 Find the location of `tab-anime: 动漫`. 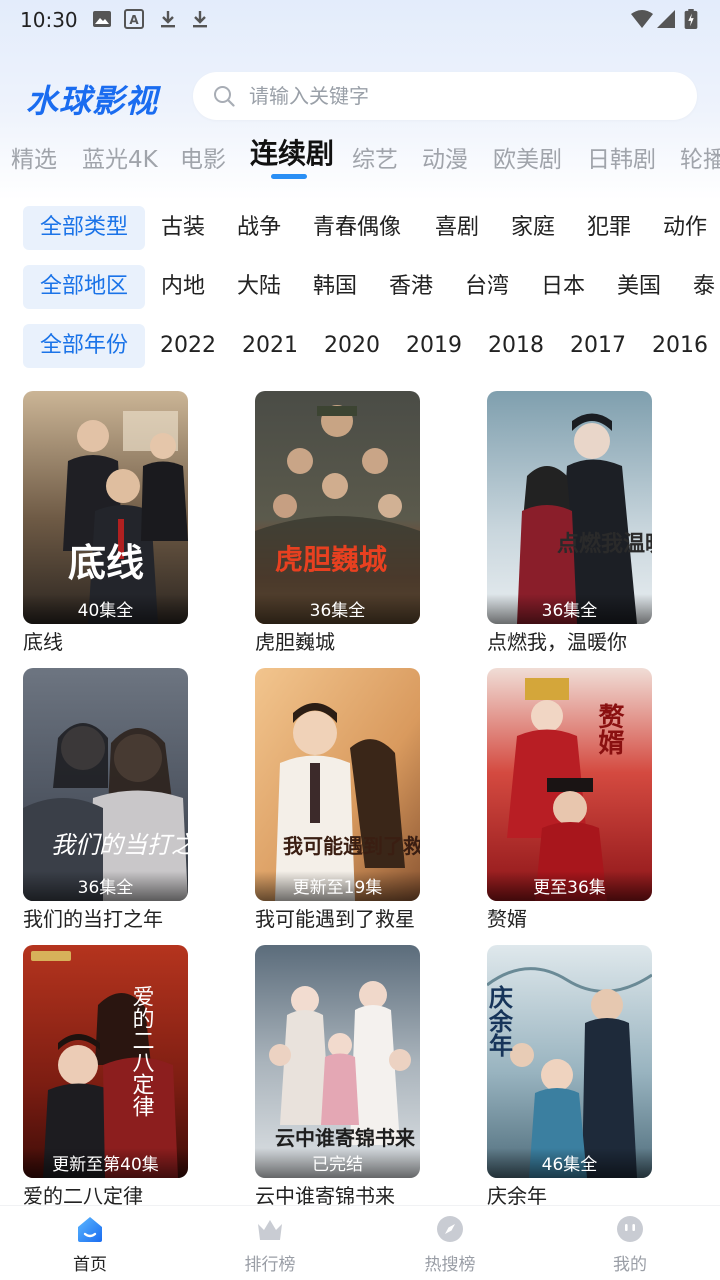

tab-anime: 动漫 is located at coordinates (445, 157).